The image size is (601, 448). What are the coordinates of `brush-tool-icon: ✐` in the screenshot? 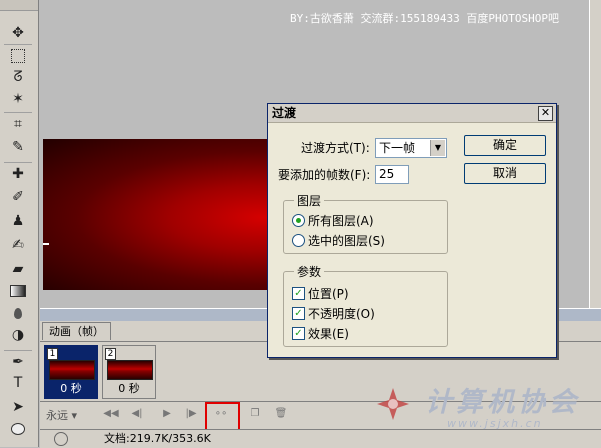 It's located at (18, 197).